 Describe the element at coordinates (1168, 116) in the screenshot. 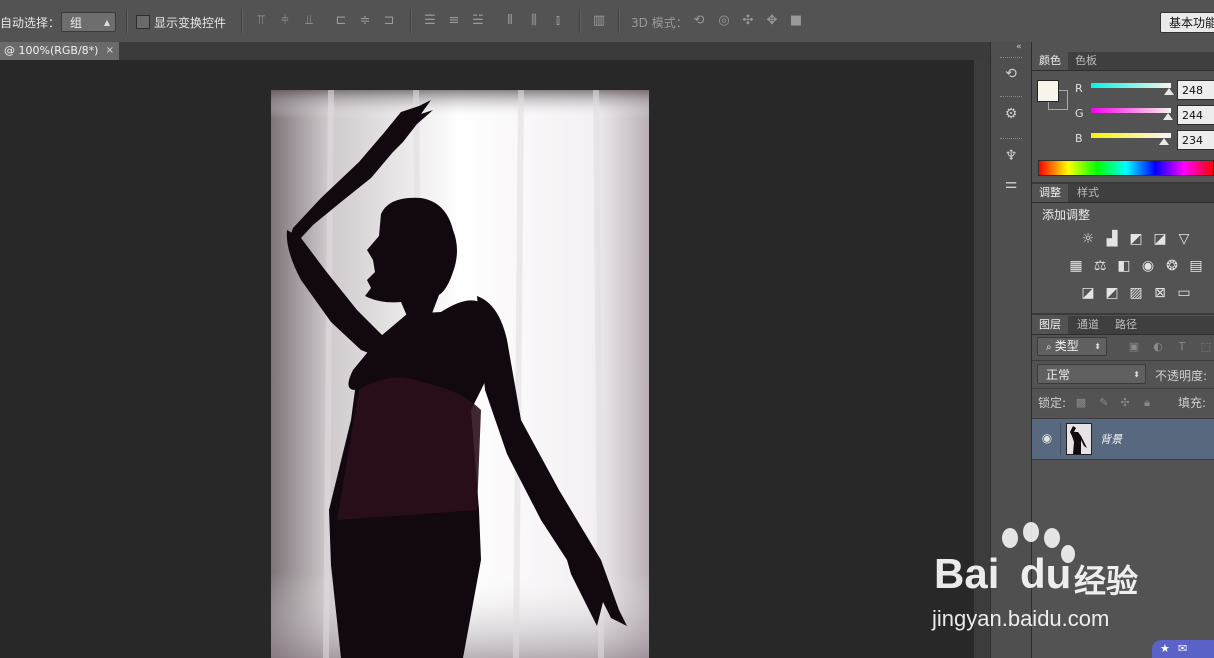

I see `channel-g-thumb` at that location.